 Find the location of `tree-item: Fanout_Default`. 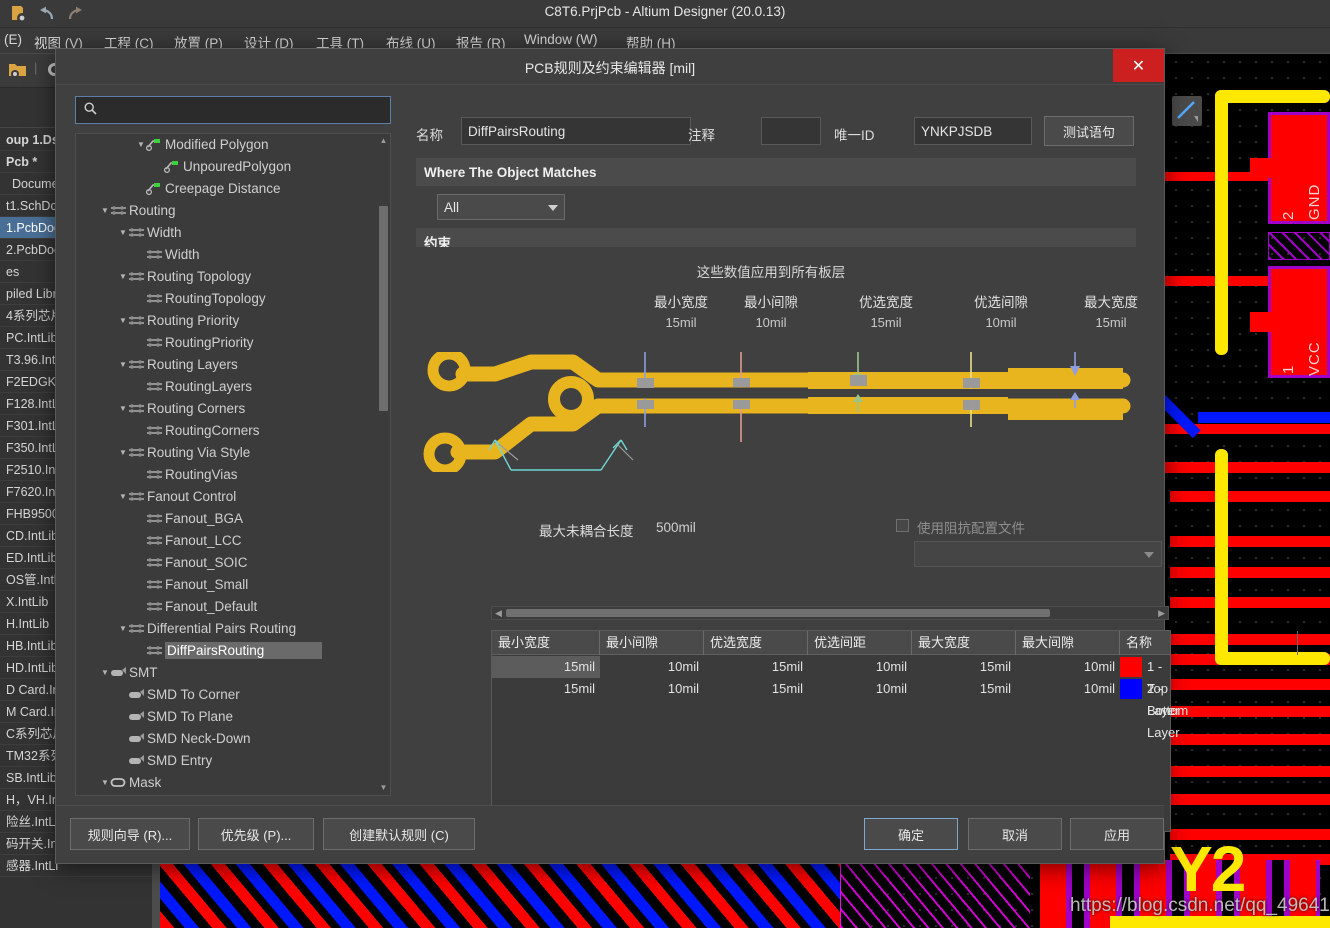

tree-item: Fanout_Default is located at coordinates (227, 607).